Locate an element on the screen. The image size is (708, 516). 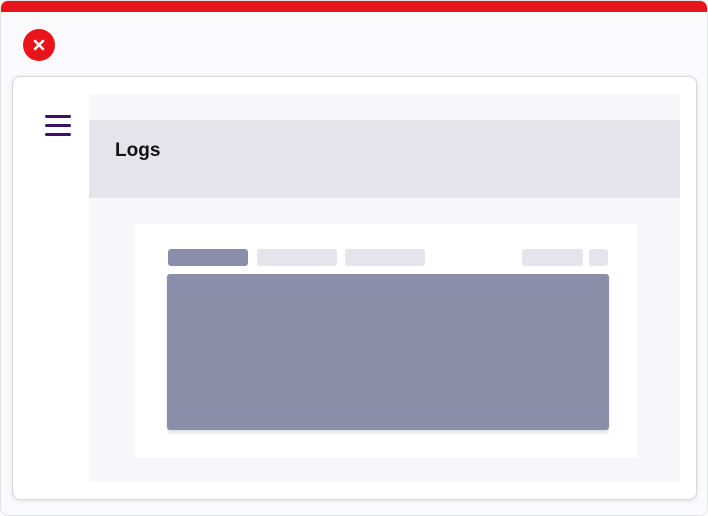
action-placeholder is located at coordinates (552, 257).